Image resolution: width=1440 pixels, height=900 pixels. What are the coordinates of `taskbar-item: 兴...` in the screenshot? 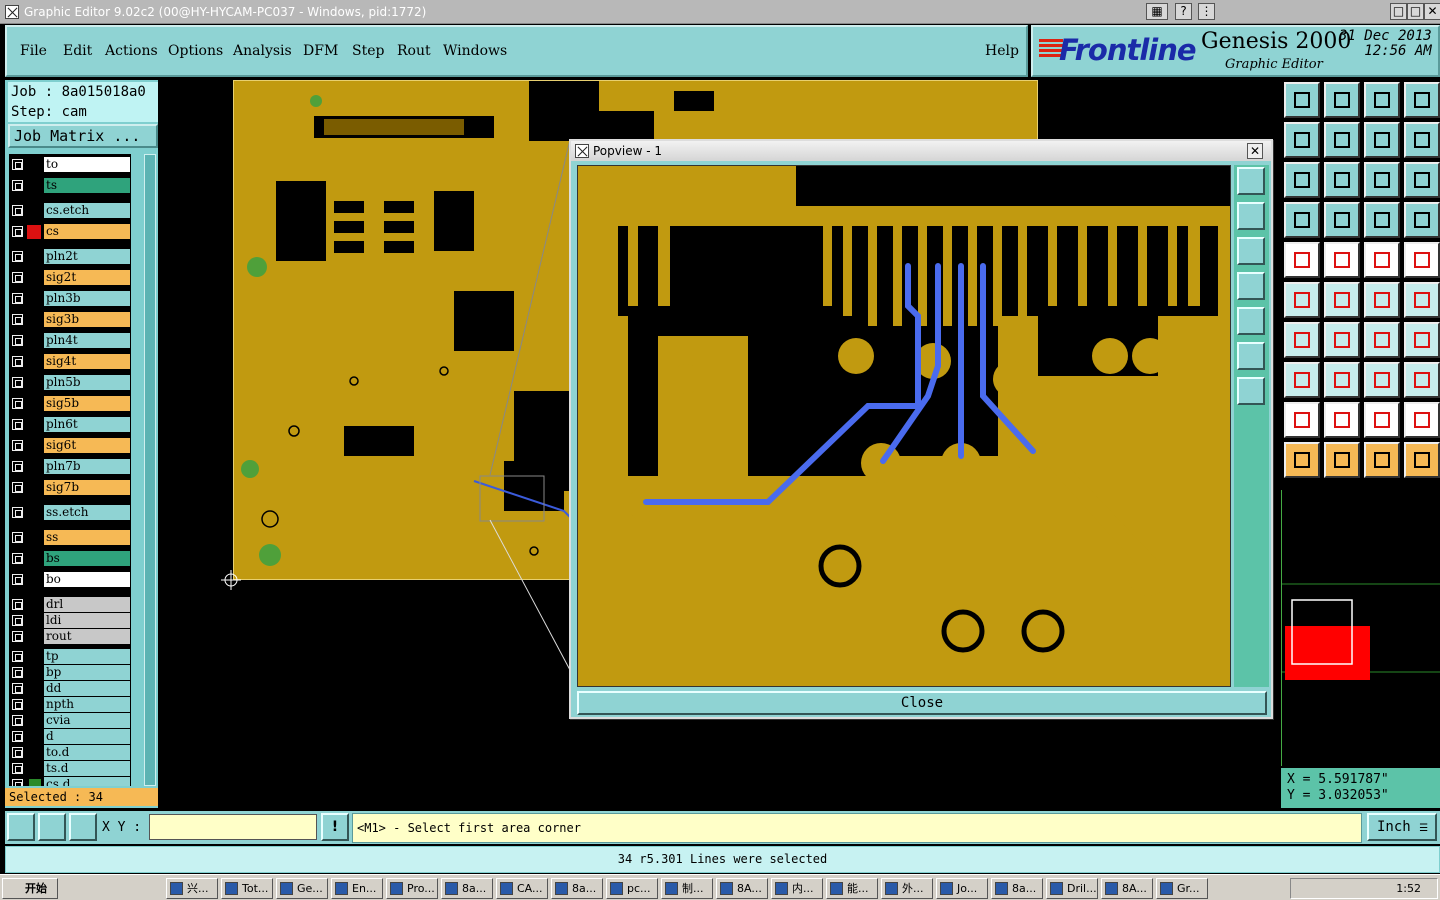 It's located at (192, 888).